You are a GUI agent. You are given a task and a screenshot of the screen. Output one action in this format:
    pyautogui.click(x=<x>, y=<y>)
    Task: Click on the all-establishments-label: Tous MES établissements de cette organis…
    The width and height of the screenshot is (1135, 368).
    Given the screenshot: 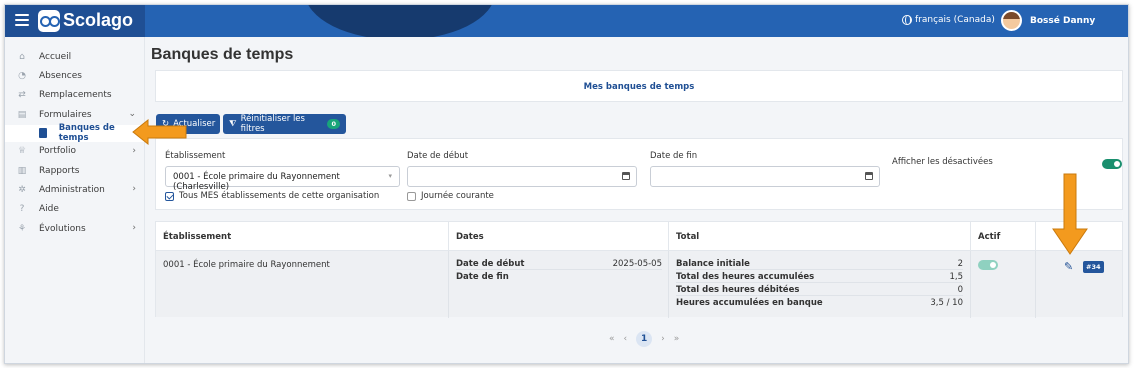 What is the action you would take?
    pyautogui.click(x=279, y=196)
    